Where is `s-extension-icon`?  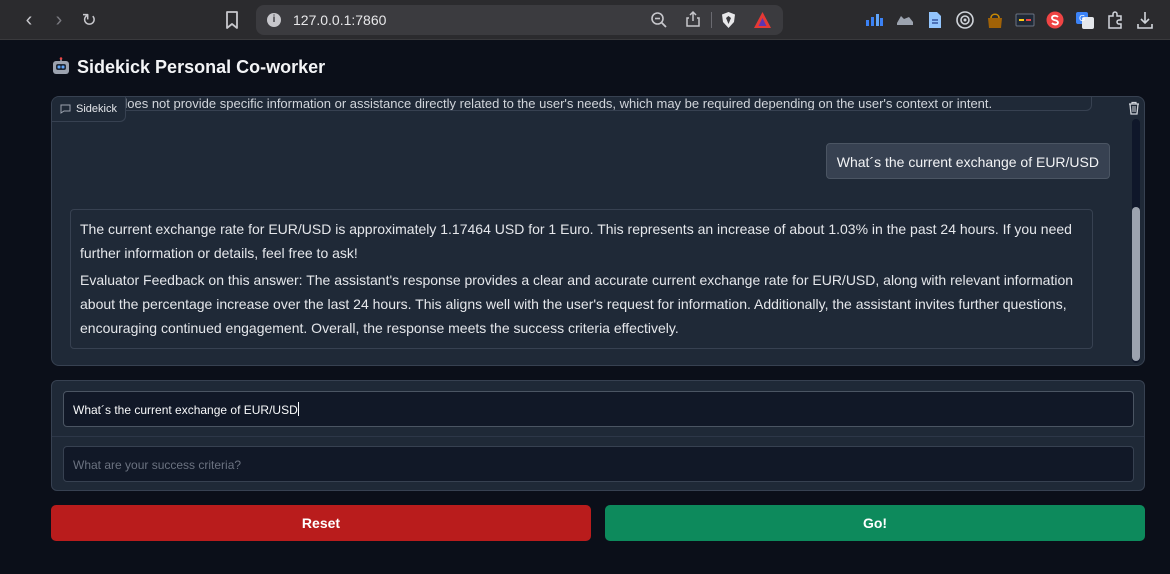 s-extension-icon is located at coordinates (1055, 20).